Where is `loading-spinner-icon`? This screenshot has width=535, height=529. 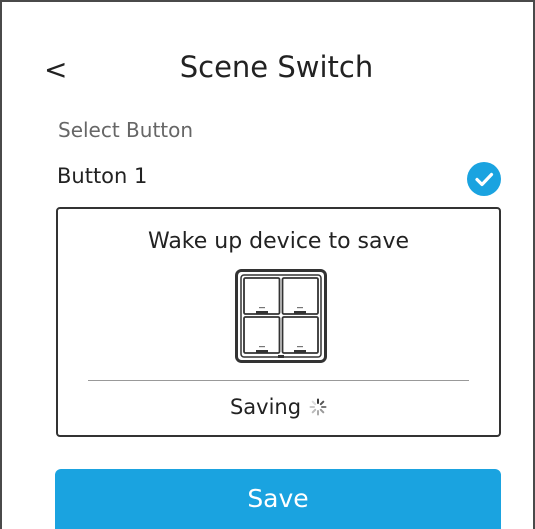
loading-spinner-icon is located at coordinates (318, 406).